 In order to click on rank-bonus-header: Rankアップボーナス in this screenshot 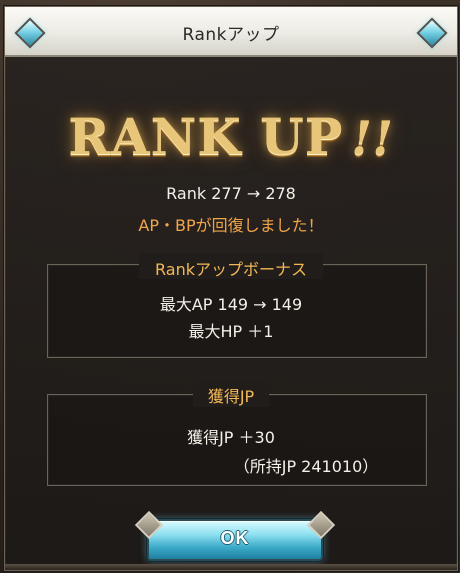, I will do `click(231, 269)`.